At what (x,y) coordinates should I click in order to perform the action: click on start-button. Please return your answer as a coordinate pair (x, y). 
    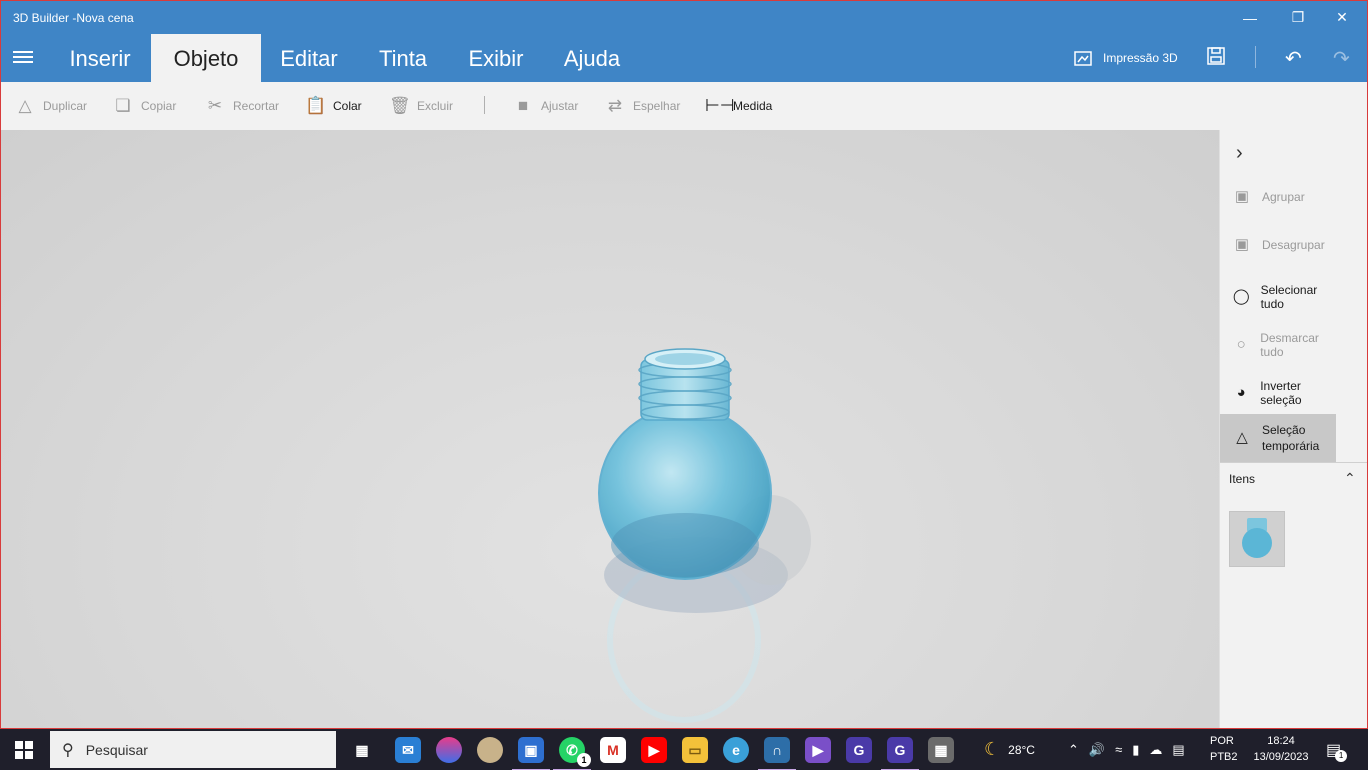
    Looking at the image, I should click on (24, 749).